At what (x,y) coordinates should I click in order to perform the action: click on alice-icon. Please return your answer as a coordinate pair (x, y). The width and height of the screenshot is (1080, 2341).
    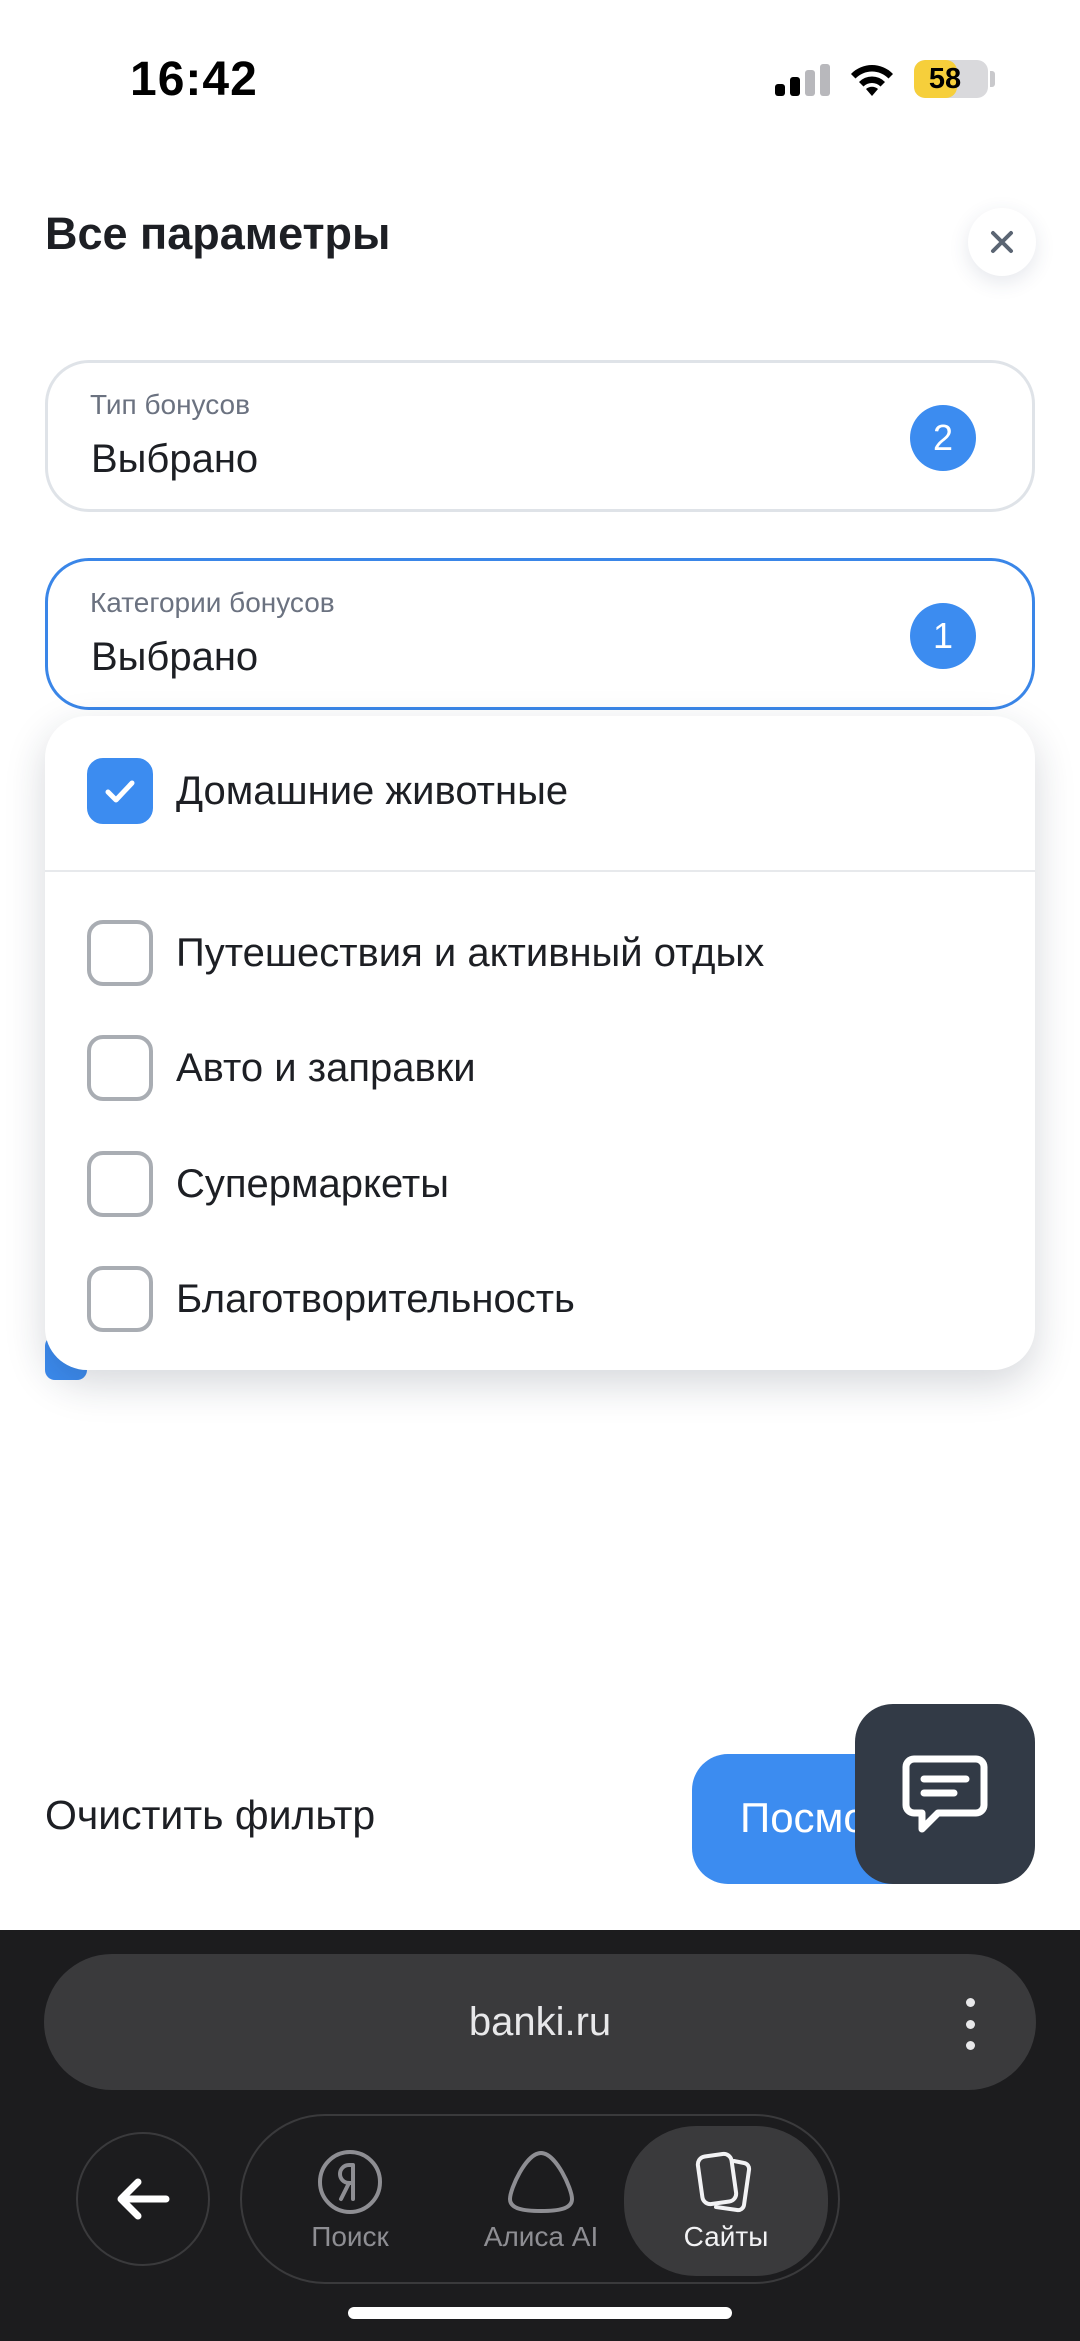
    Looking at the image, I should click on (541, 2182).